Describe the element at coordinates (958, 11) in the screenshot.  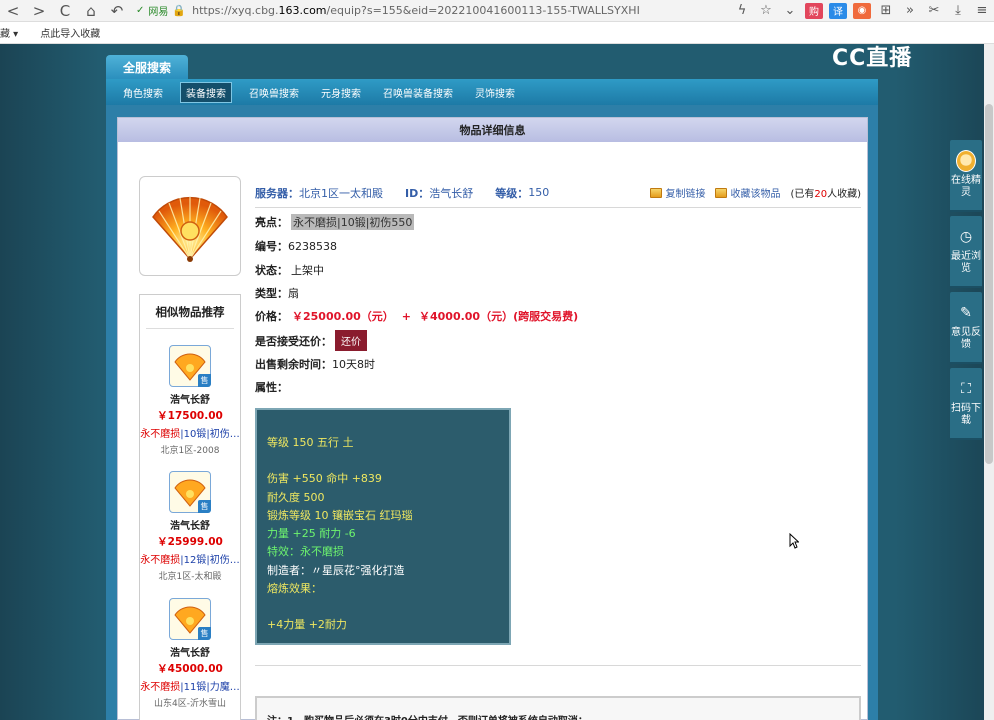
I see `download-icon: ⤓` at that location.